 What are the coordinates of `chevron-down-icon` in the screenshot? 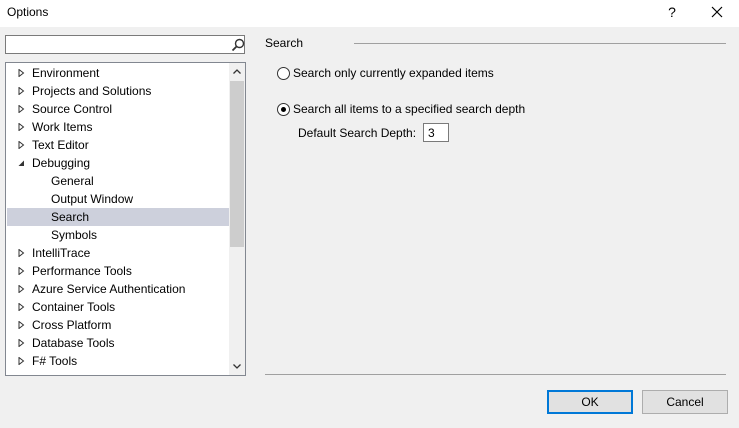 It's located at (237, 366).